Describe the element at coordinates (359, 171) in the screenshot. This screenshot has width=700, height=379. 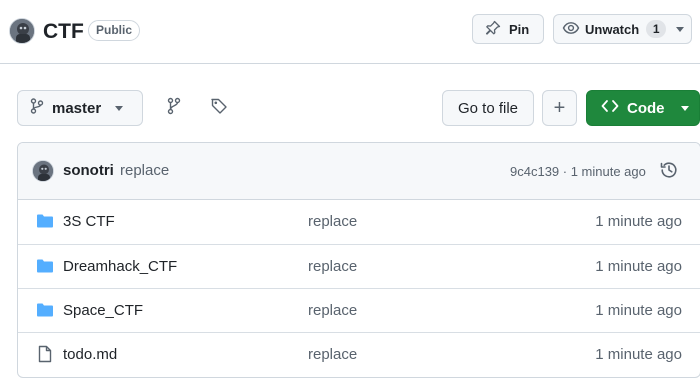
I see `latest-commit-bar: sonotri replace 9c4c139 · 1 minute ago` at that location.